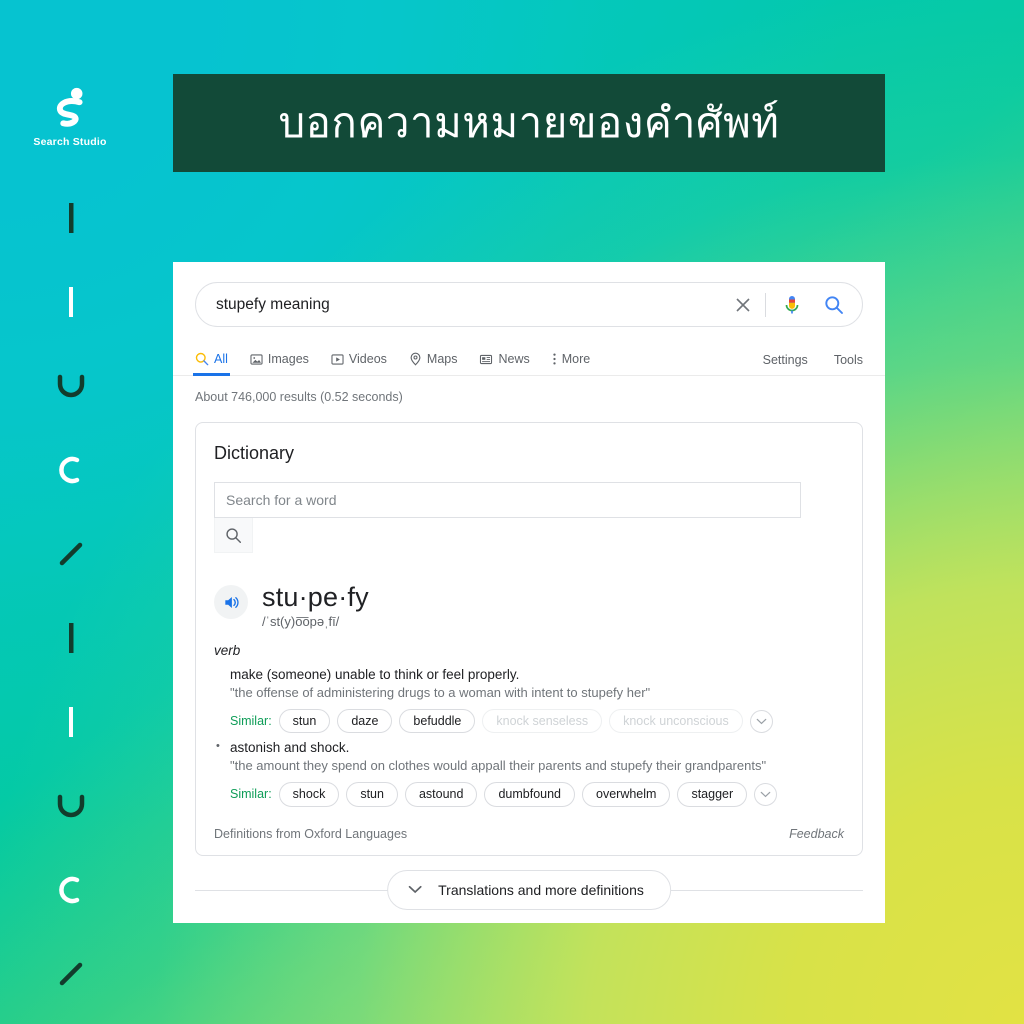 The height and width of the screenshot is (1024, 1024). I want to click on synonym-chip: knock unconscious, so click(676, 721).